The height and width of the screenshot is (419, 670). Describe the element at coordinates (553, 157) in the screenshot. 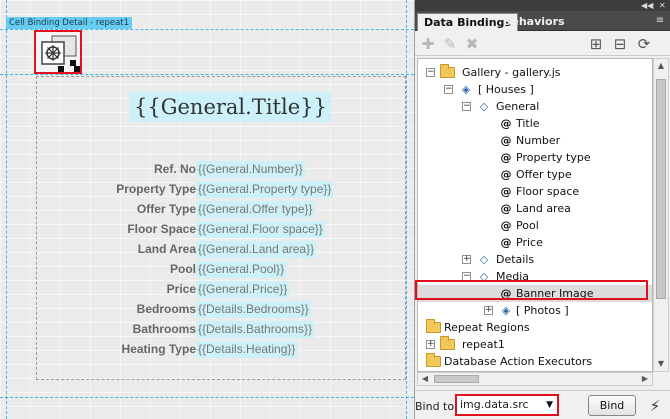

I see `tree-item-label: Property type` at that location.